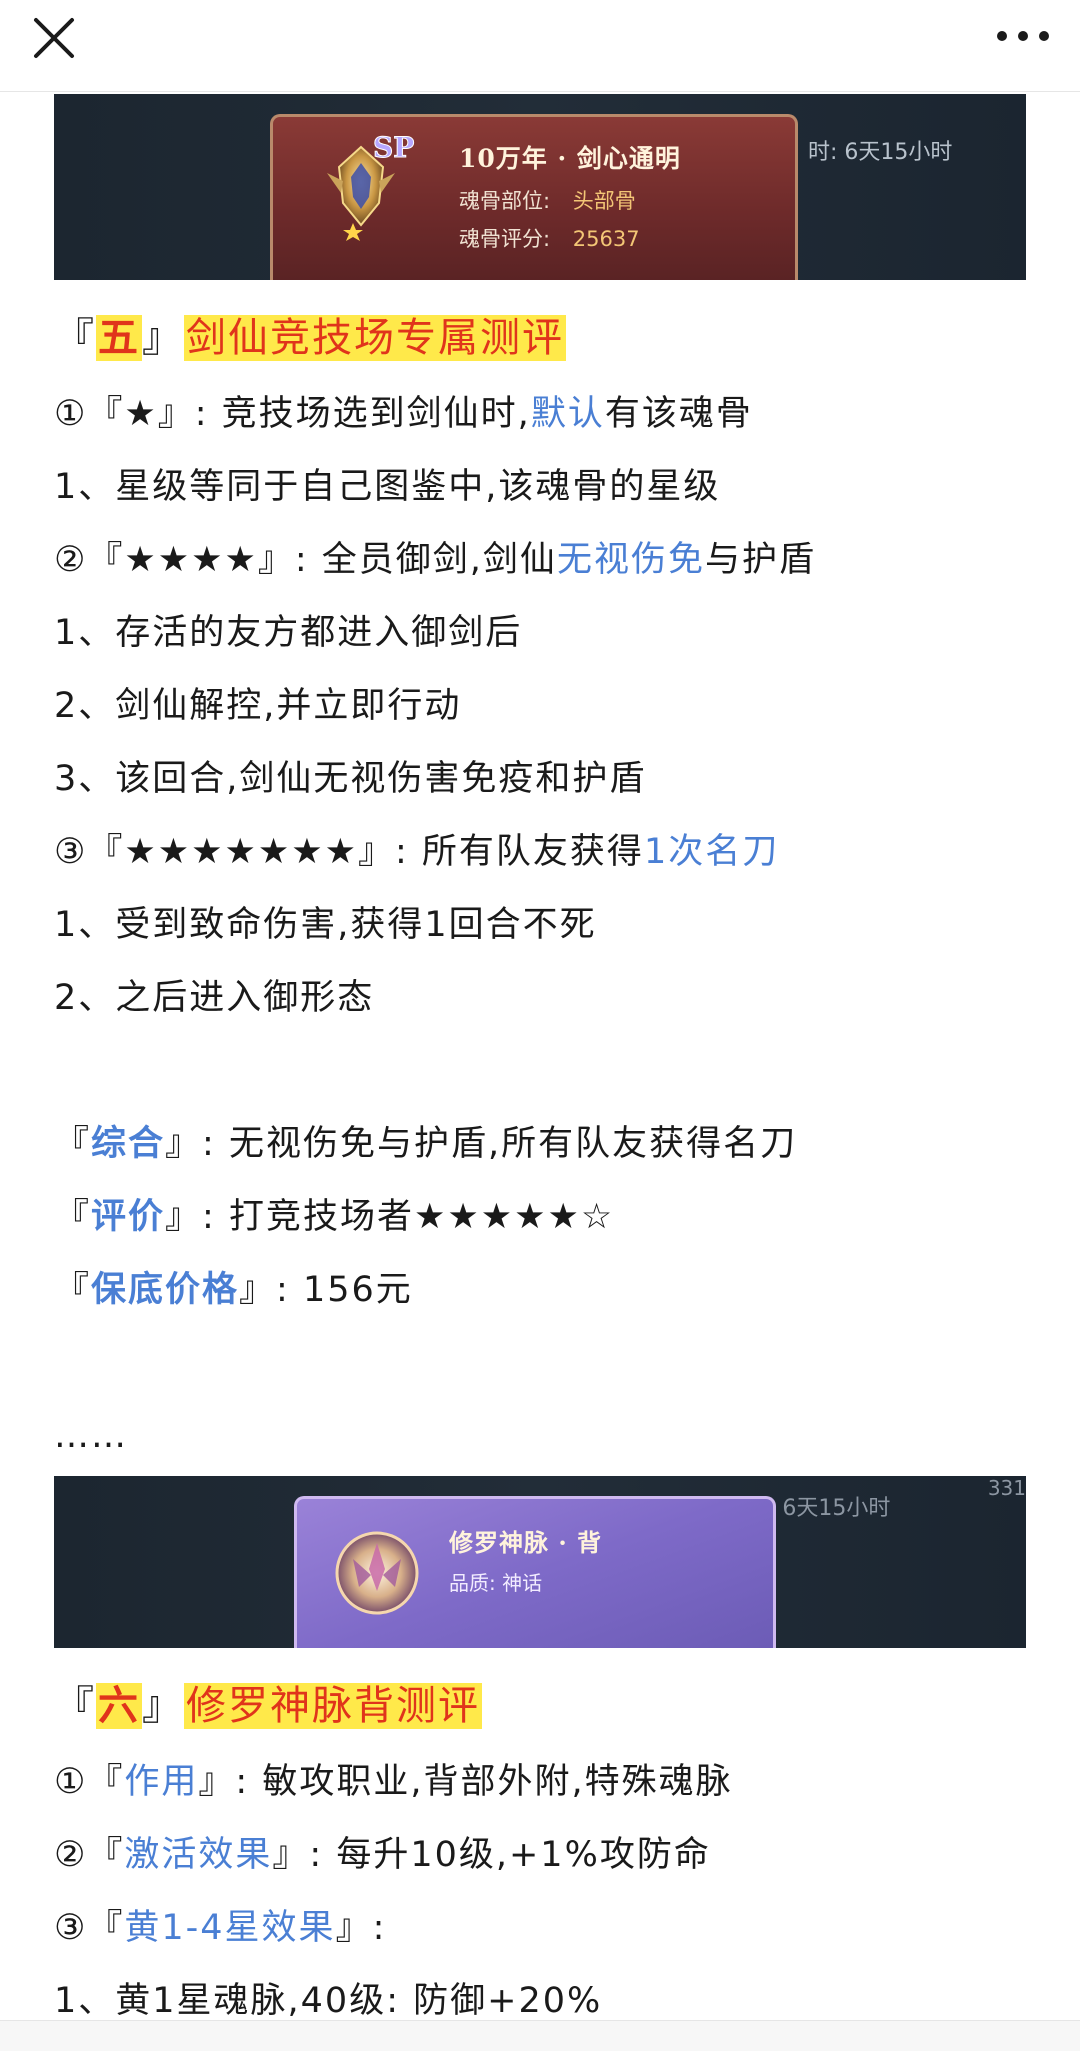  I want to click on soul-bone-title: 10万年 · 剑心通明, so click(570, 158).